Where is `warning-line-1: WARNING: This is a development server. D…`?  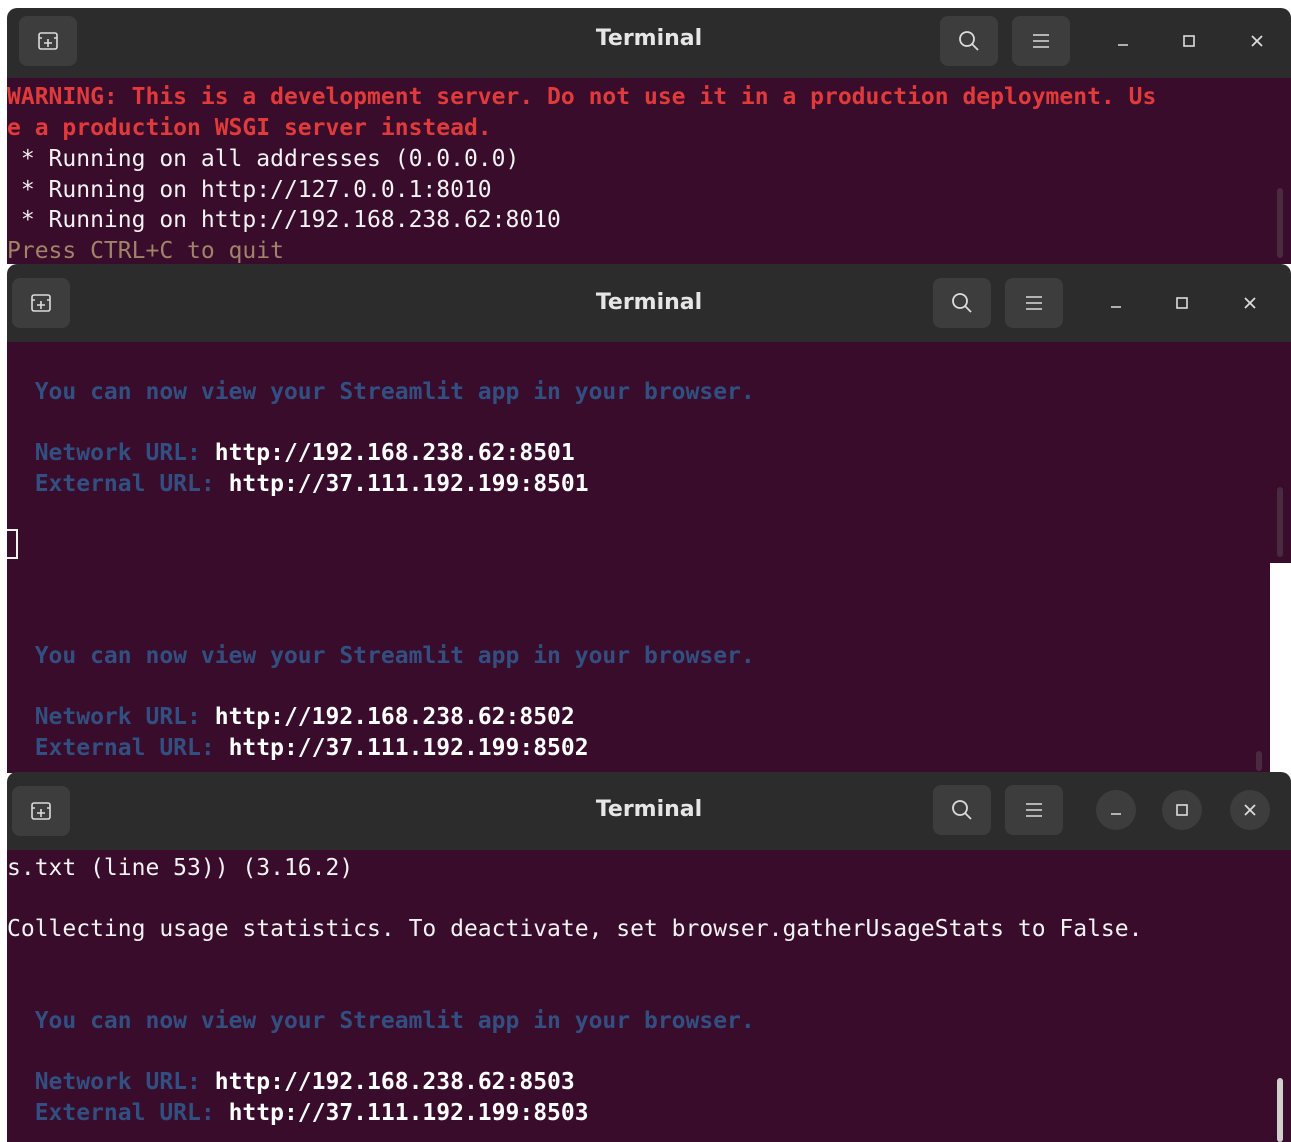 warning-line-1: WARNING: This is a development server. D… is located at coordinates (582, 97).